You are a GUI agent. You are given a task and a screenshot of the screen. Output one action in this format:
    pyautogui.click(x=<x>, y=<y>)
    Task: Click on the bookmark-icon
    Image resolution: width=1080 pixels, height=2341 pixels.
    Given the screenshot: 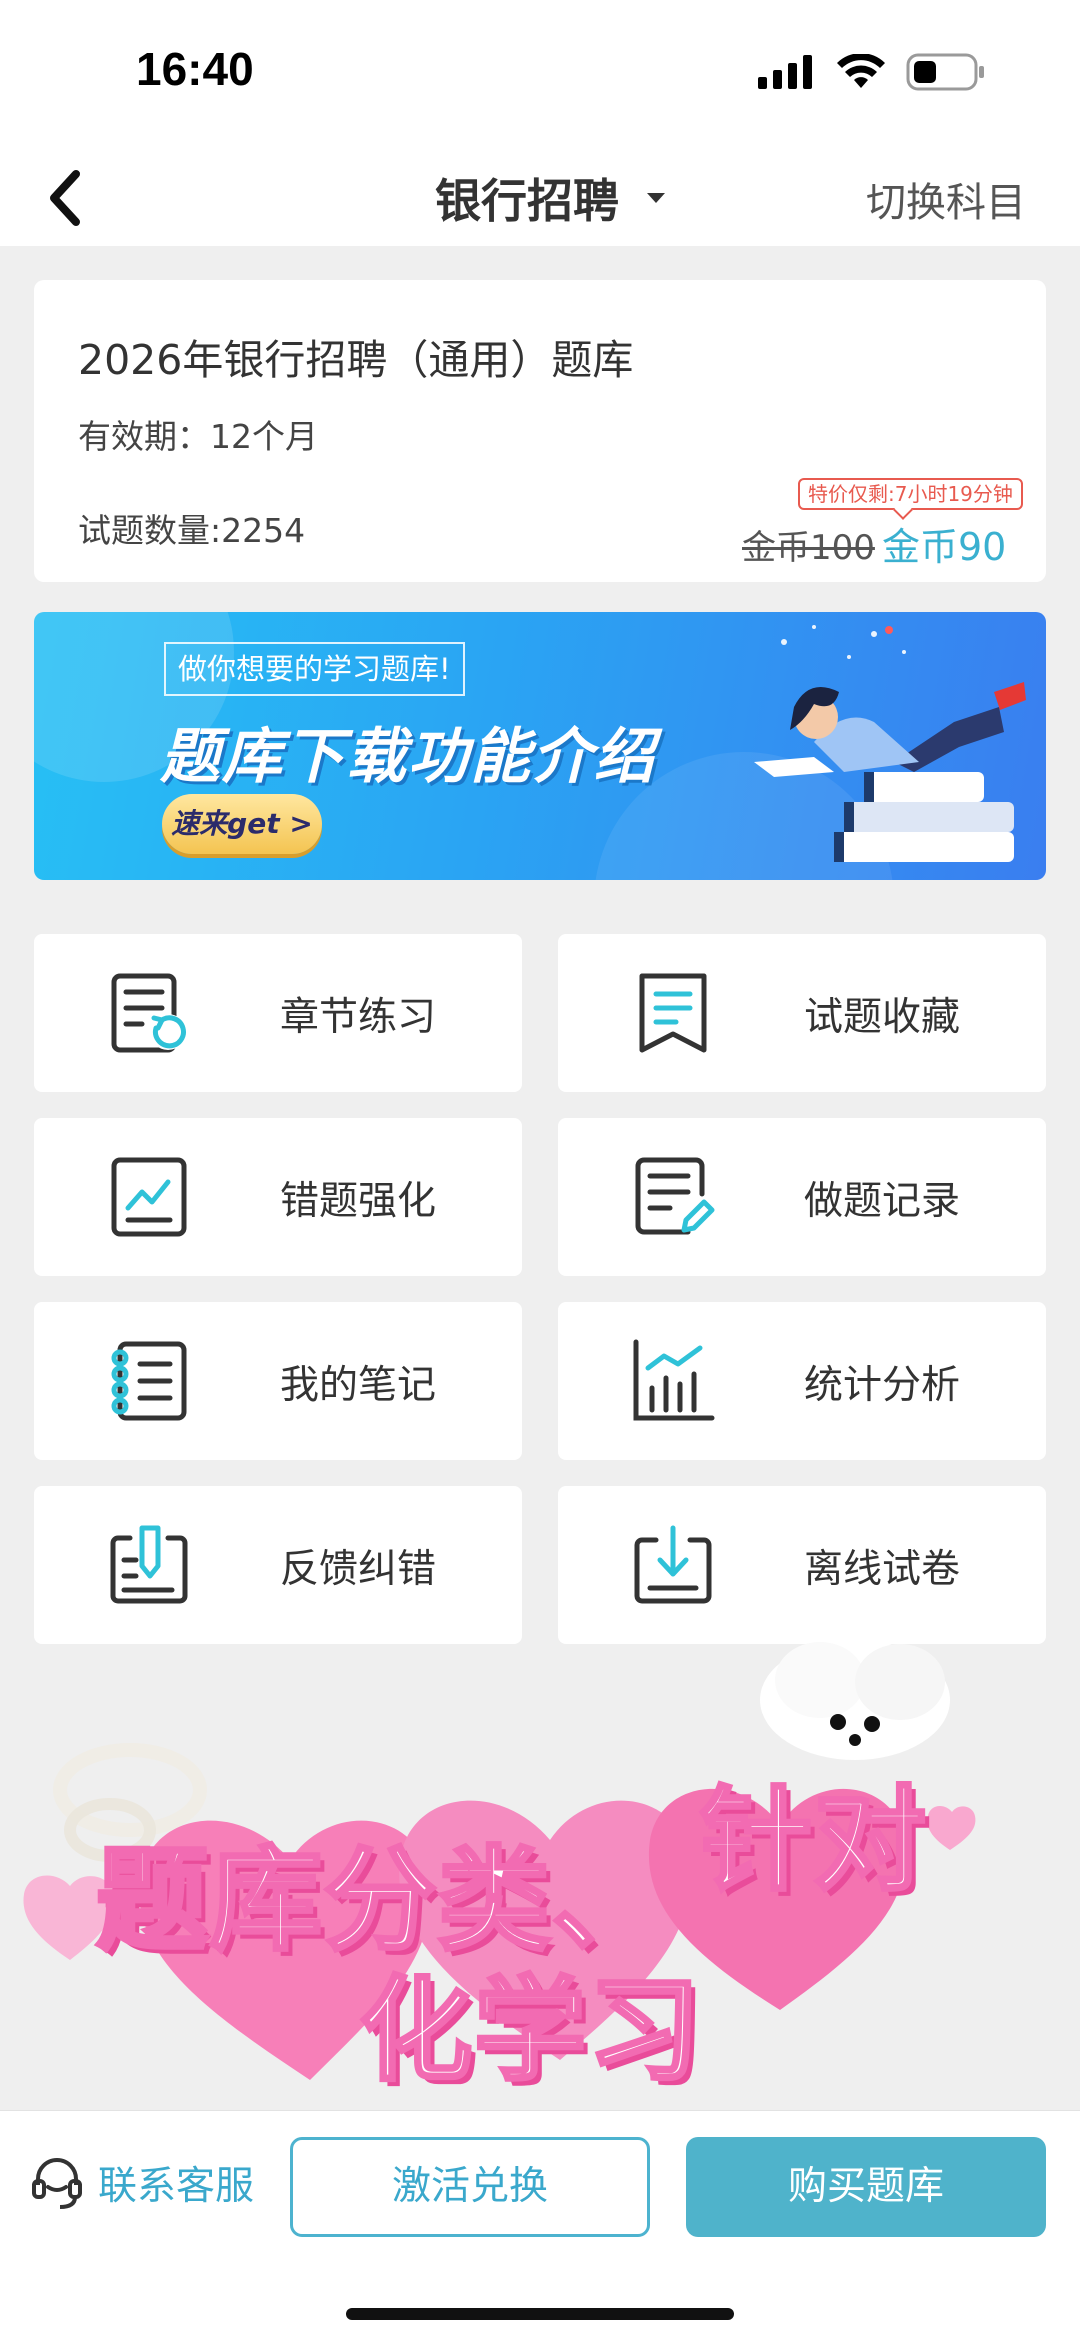 What is the action you would take?
    pyautogui.click(x=673, y=1013)
    